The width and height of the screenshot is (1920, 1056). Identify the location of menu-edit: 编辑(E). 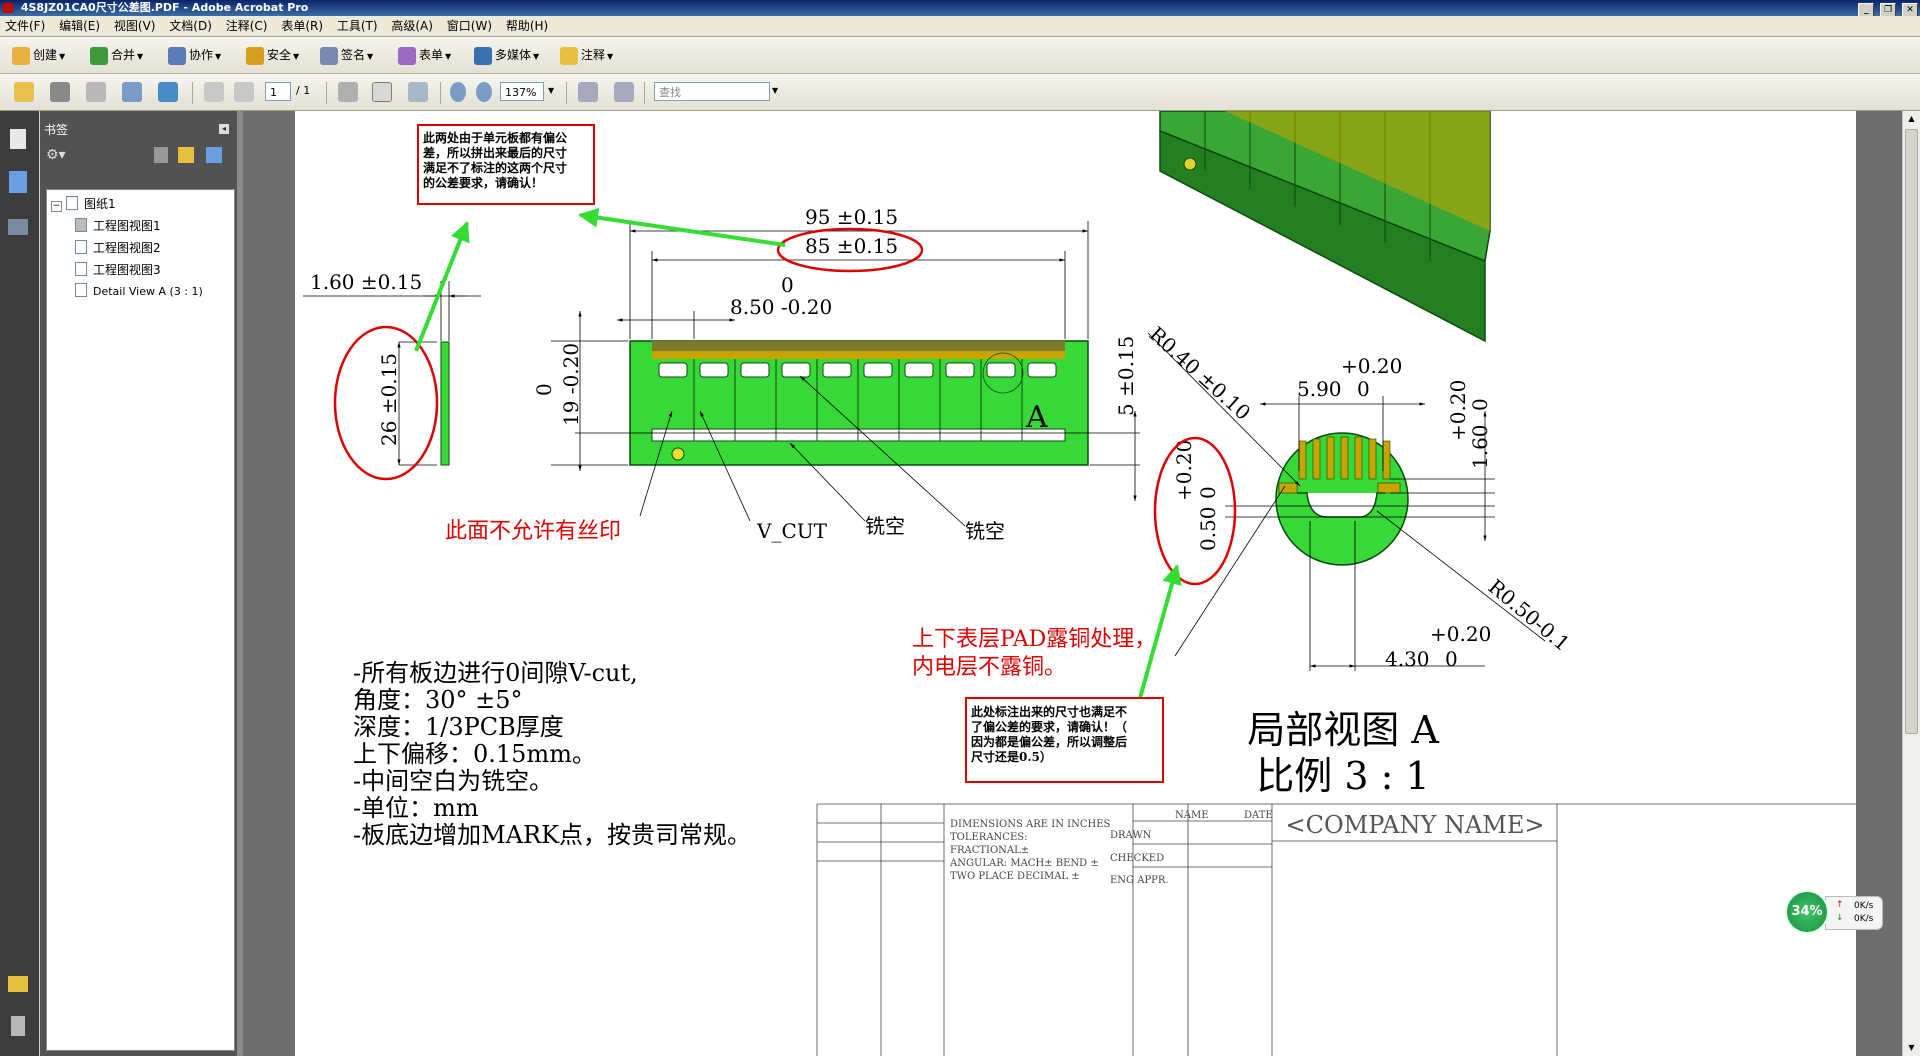
(79, 26).